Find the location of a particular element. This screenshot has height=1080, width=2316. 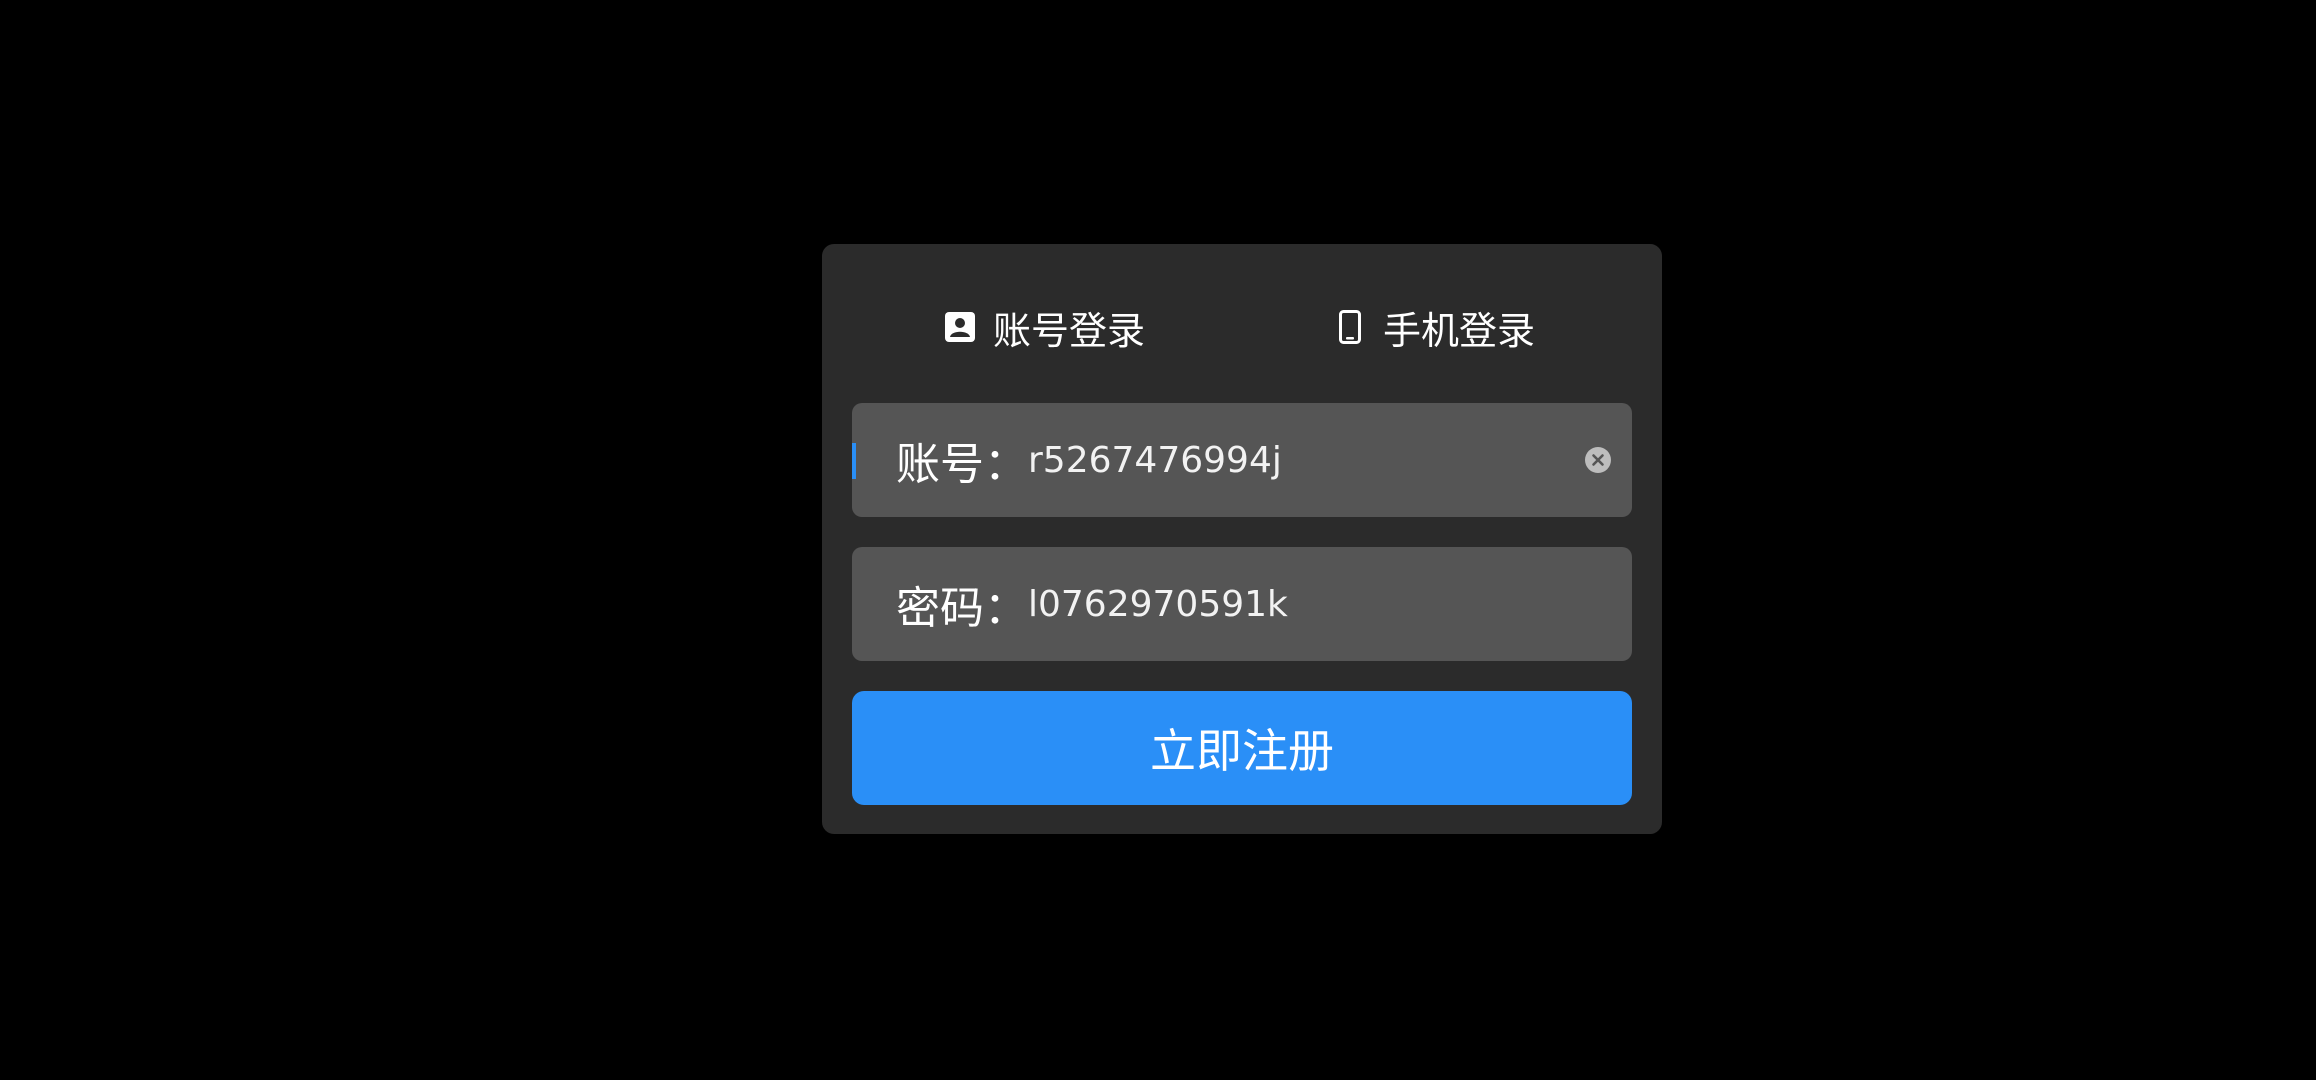

account-box-icon is located at coordinates (960, 327).